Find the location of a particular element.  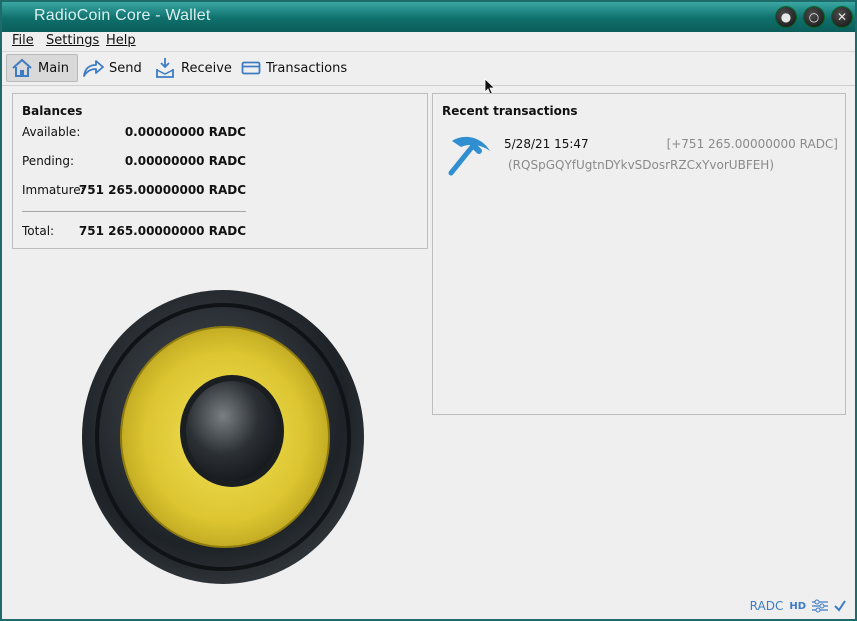

status-bar: RADC HD is located at coordinates (798, 606).